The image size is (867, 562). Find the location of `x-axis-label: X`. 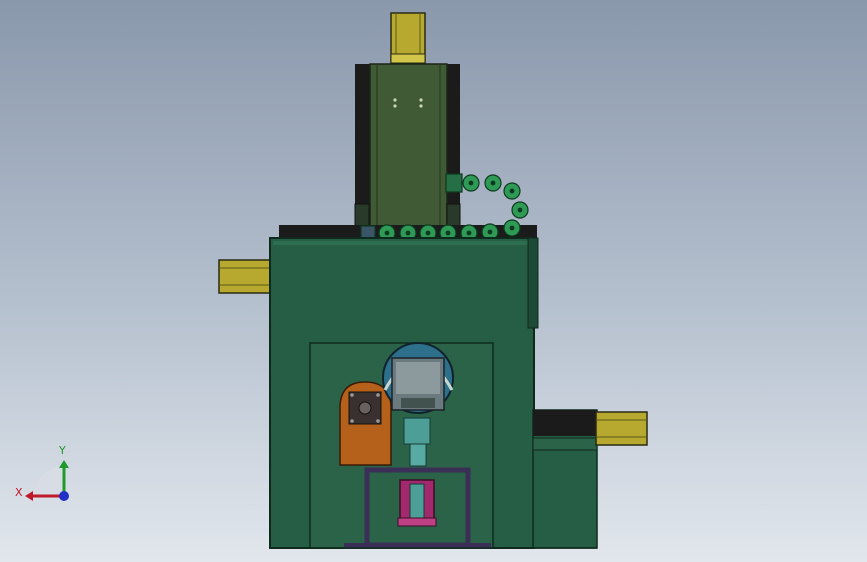

x-axis-label: X is located at coordinates (19, 492).